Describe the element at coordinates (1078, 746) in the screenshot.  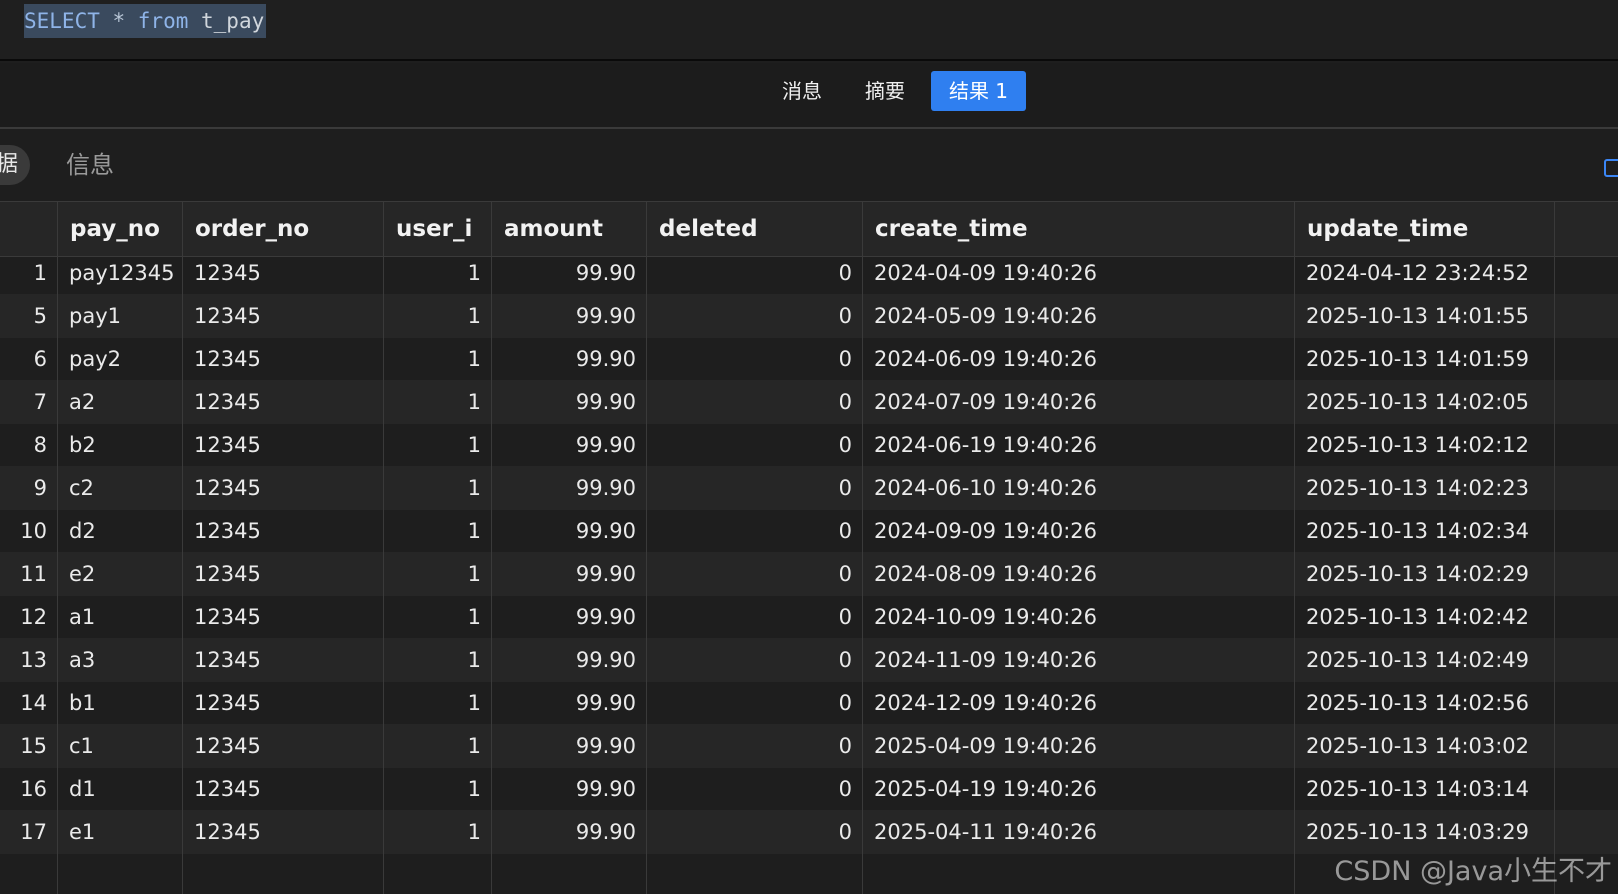
I see `cell-create-time: 2025-04-09 19:40:26` at that location.